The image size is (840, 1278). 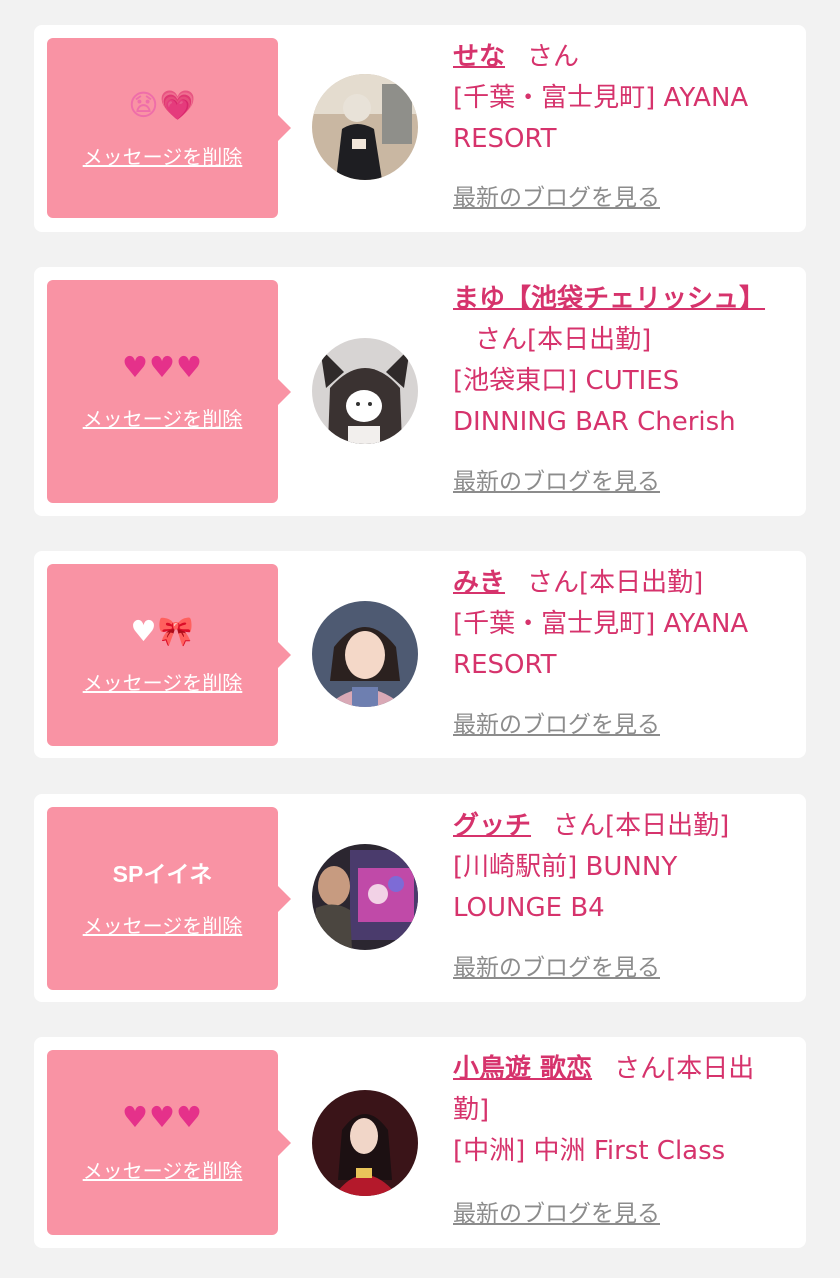 What do you see at coordinates (169, 128) in the screenshot?
I see `message-bubble: 😧💗 メッセージを削除` at bounding box center [169, 128].